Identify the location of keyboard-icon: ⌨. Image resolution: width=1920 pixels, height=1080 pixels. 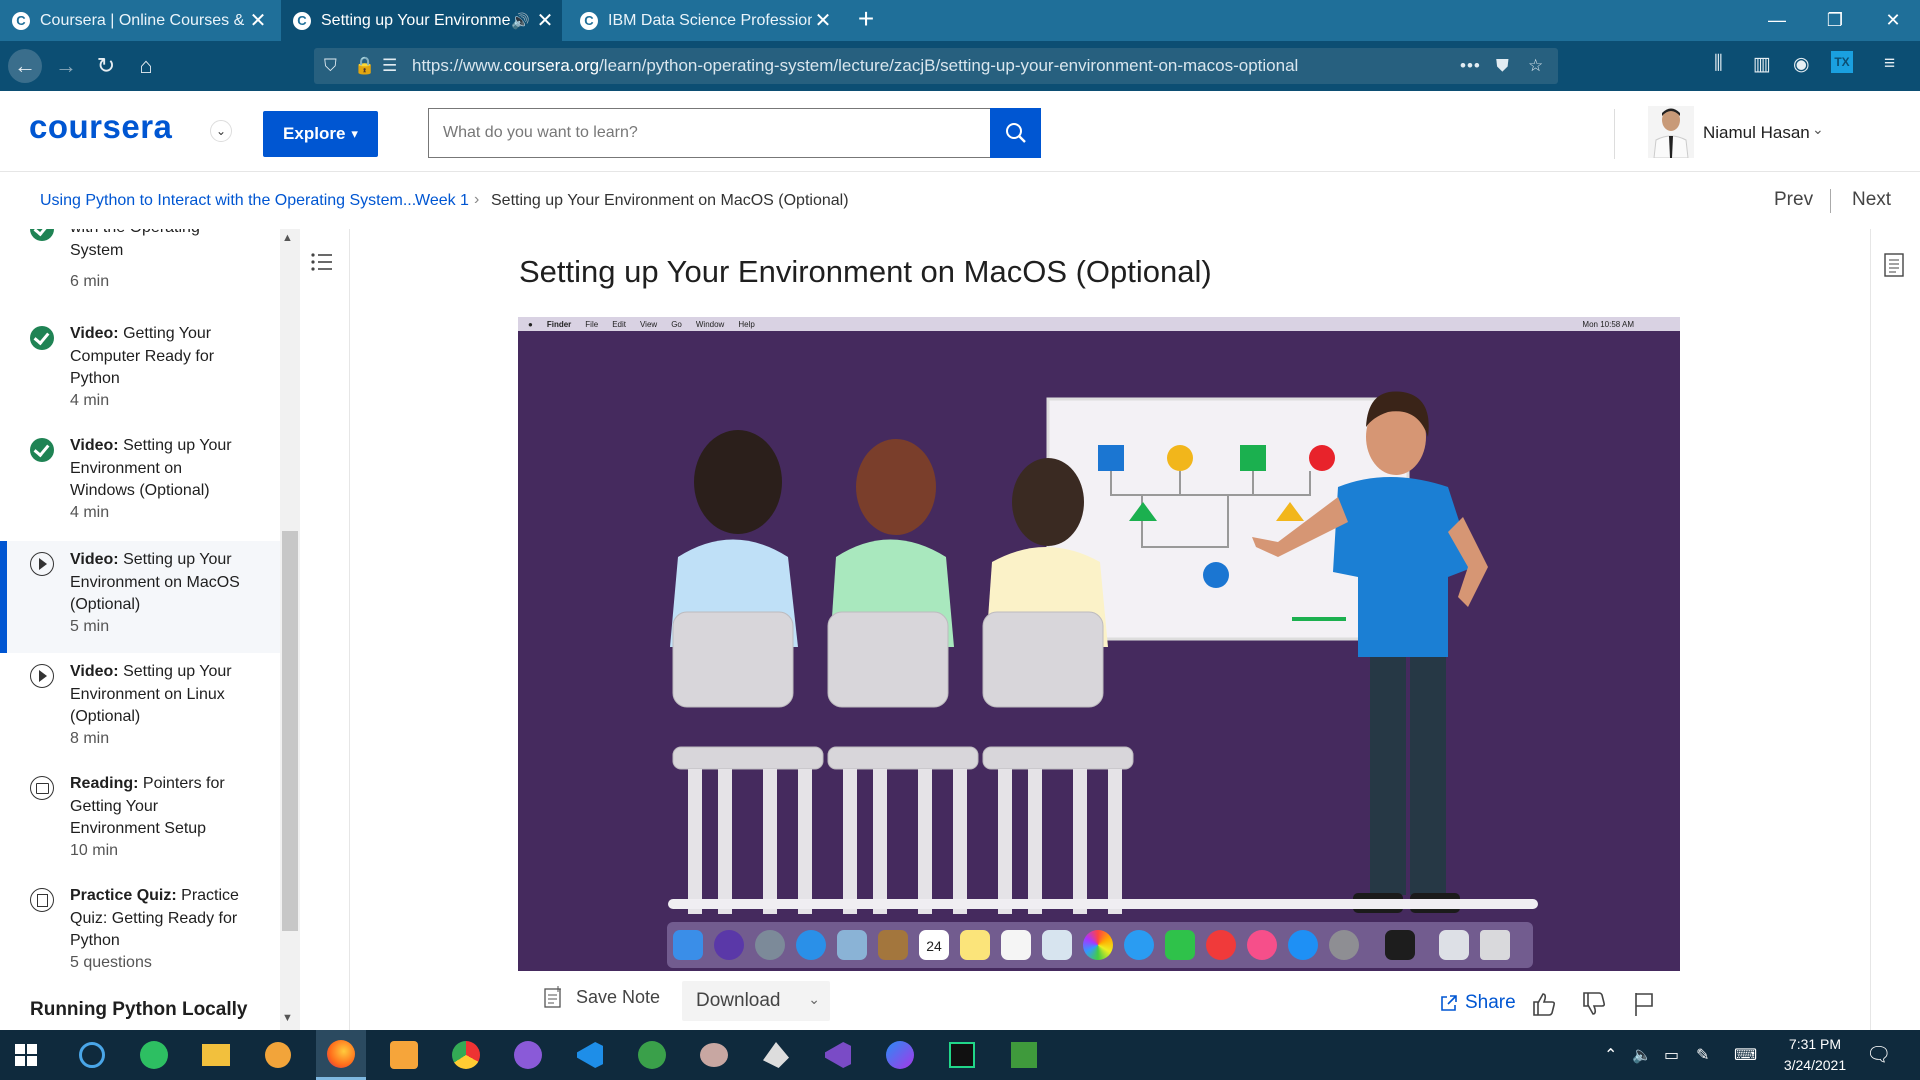
(1745, 1055).